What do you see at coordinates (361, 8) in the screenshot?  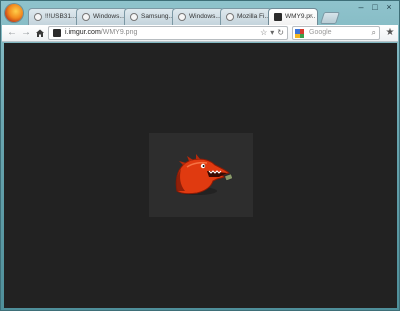 I see `minimize-button: –` at bounding box center [361, 8].